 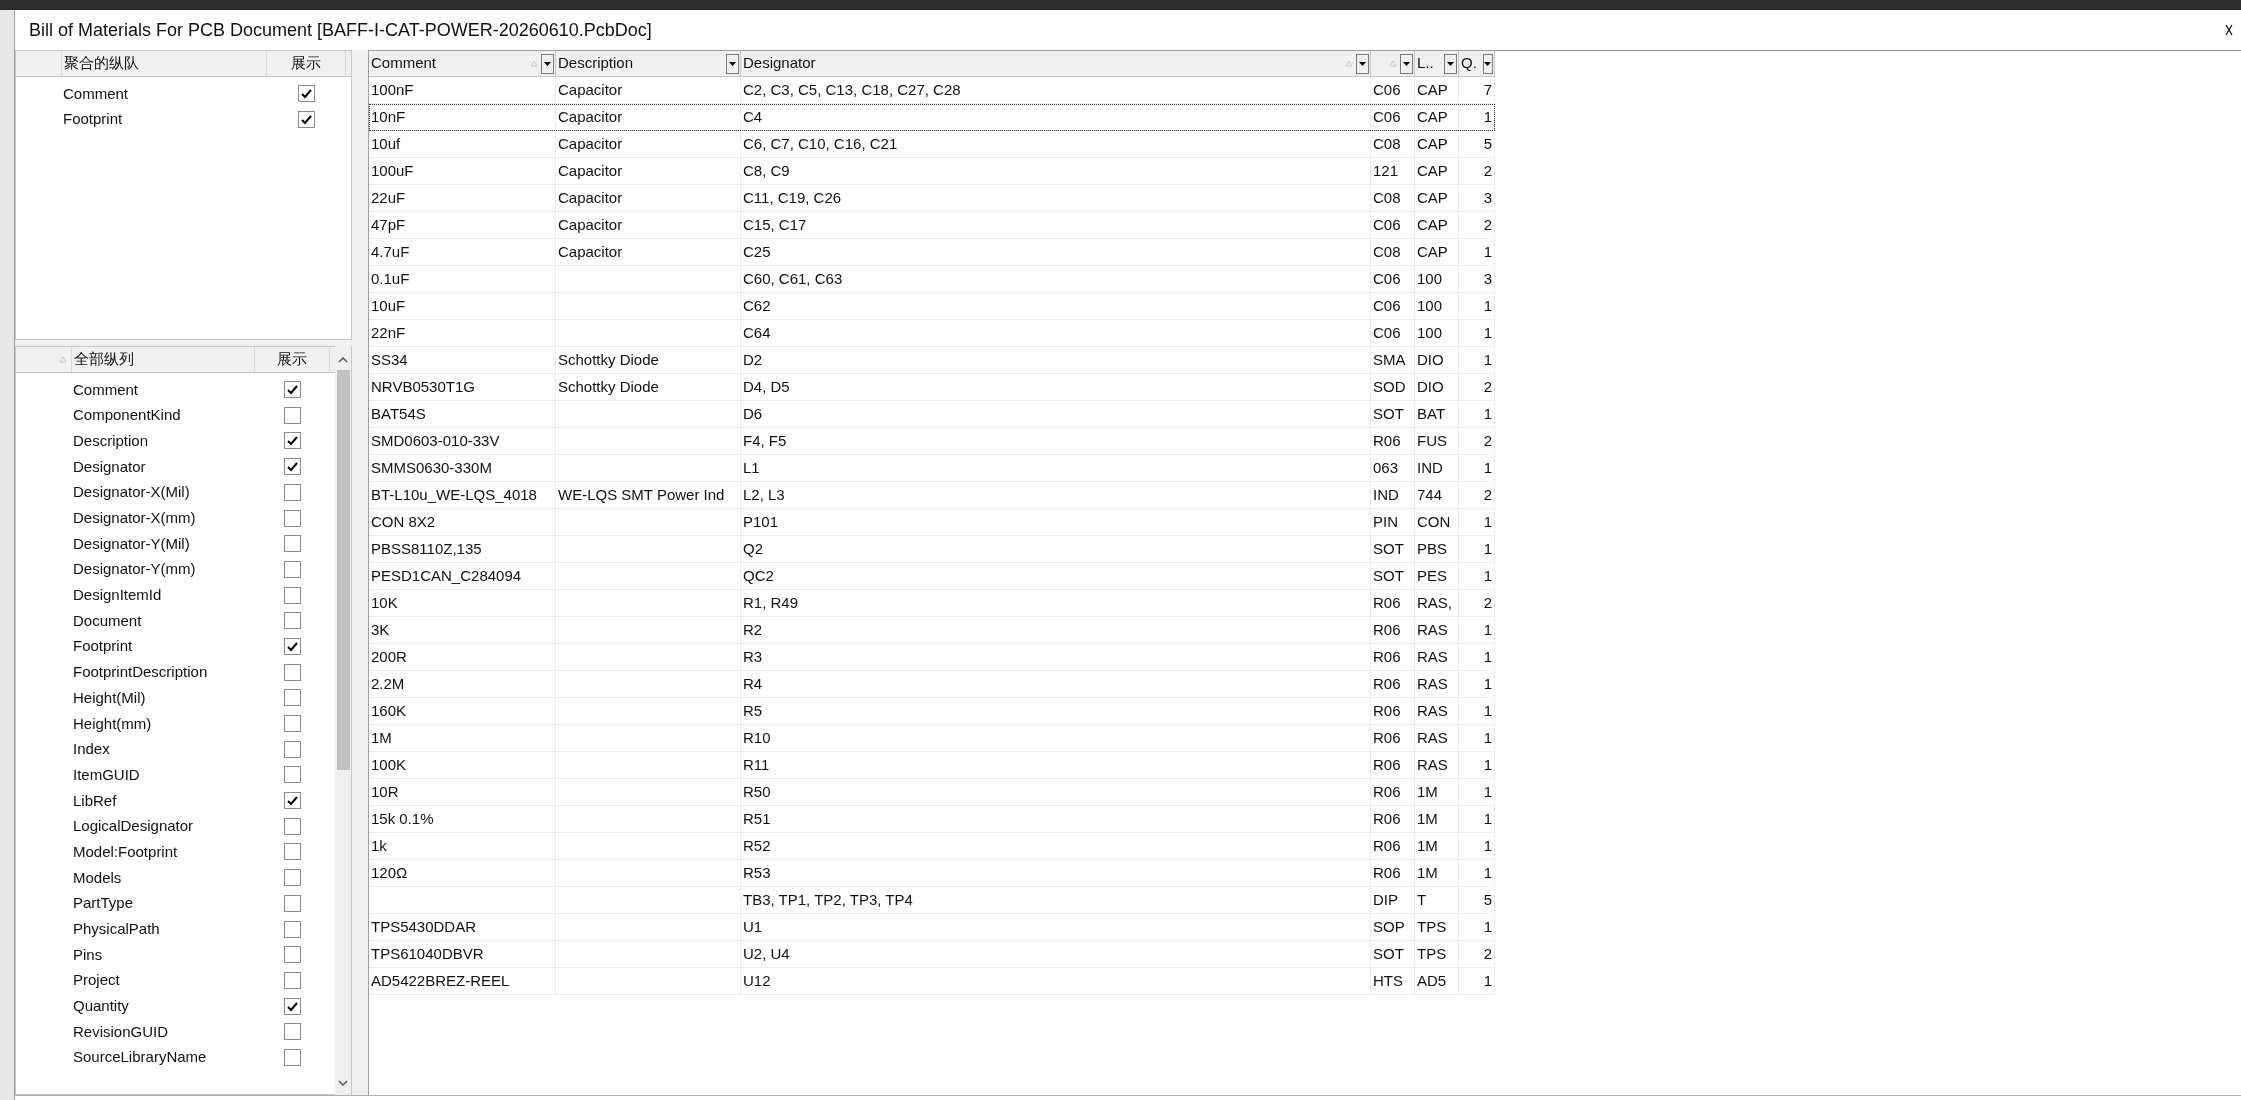 I want to click on column-header: Q., so click(x=1477, y=64).